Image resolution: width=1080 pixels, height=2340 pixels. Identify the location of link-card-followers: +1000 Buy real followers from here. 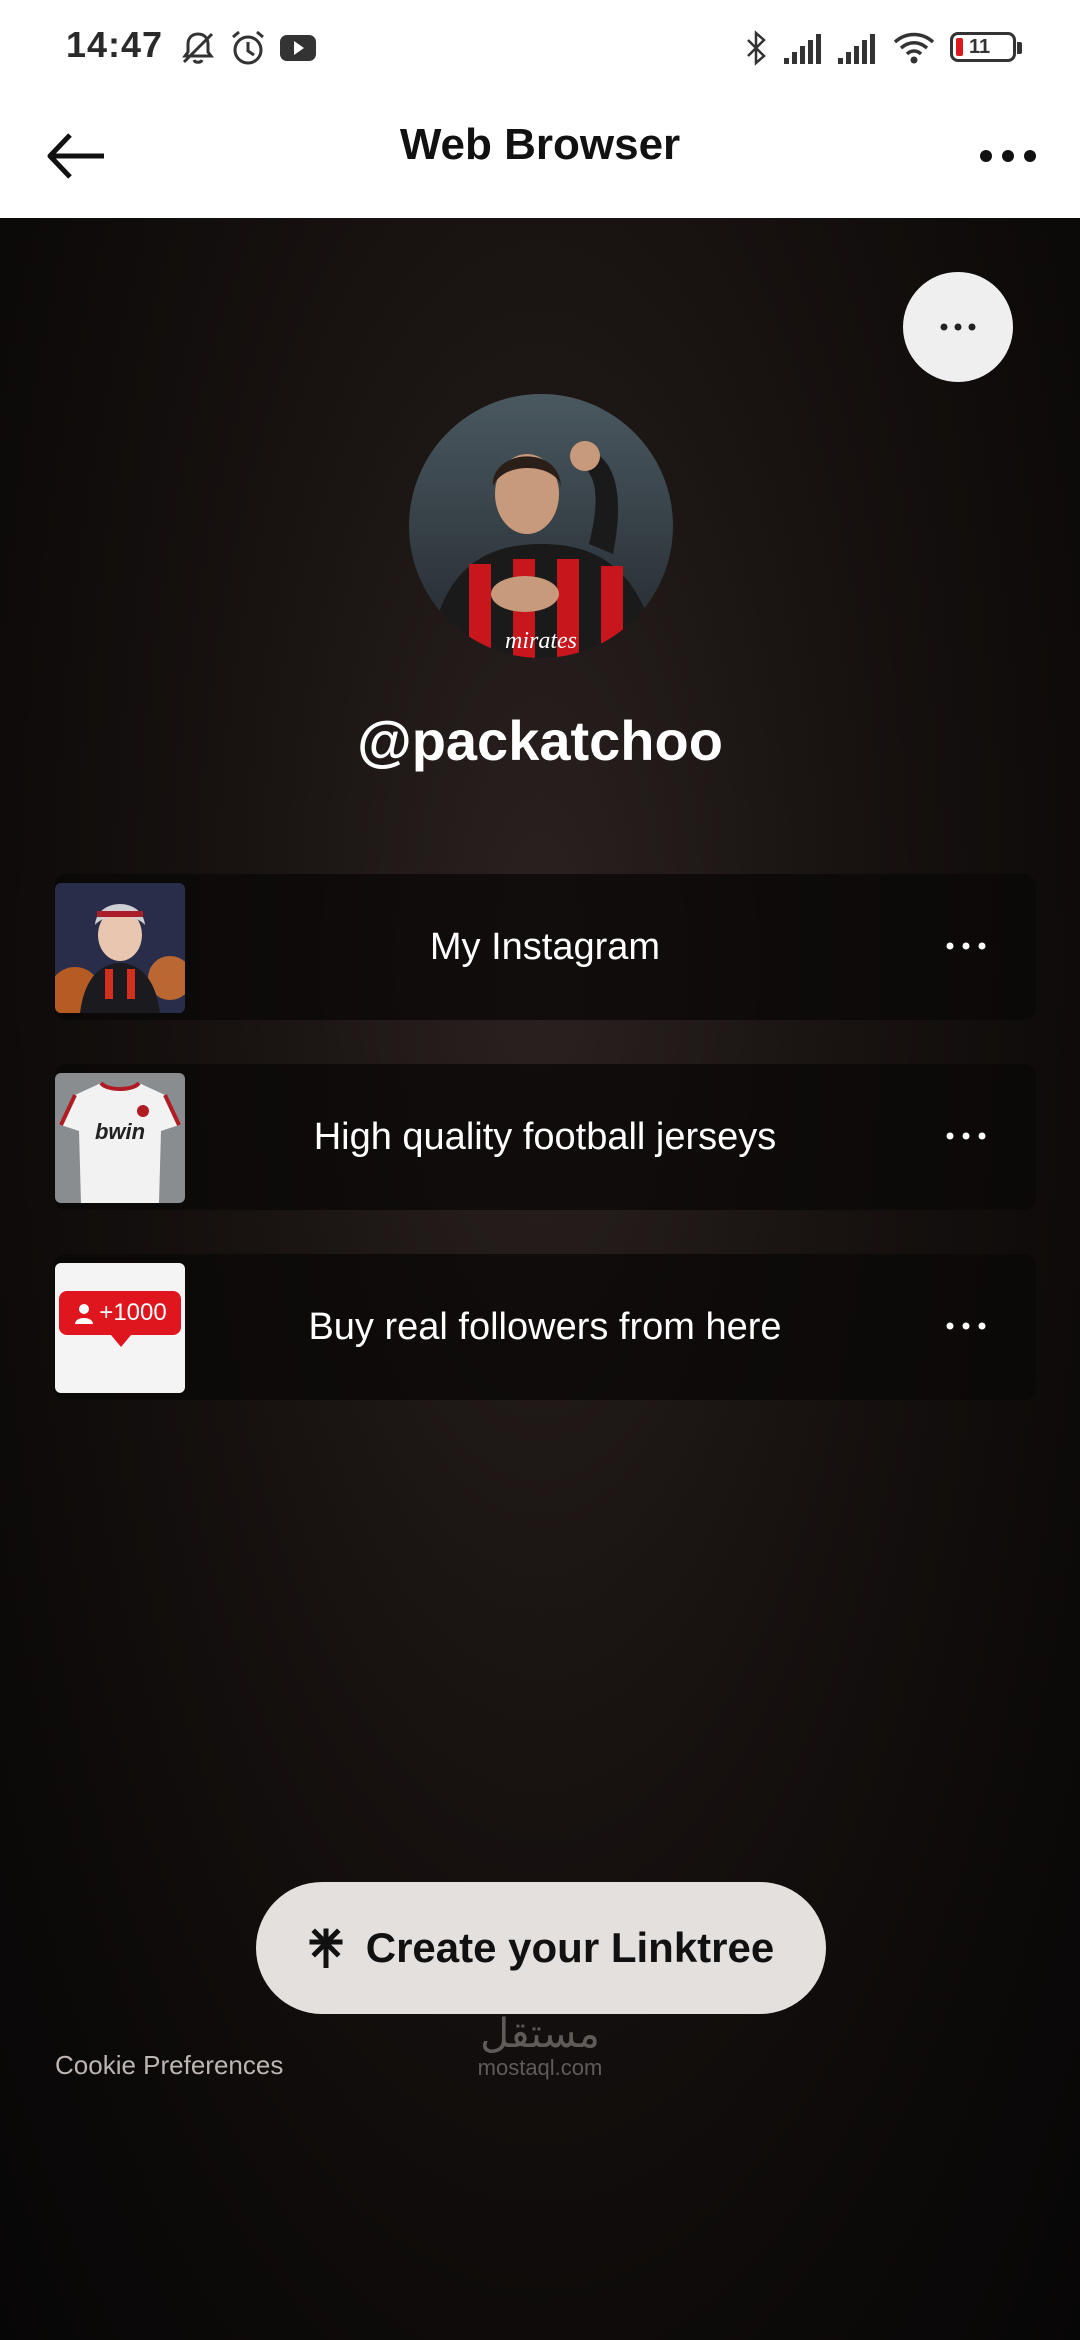
(545, 1327).